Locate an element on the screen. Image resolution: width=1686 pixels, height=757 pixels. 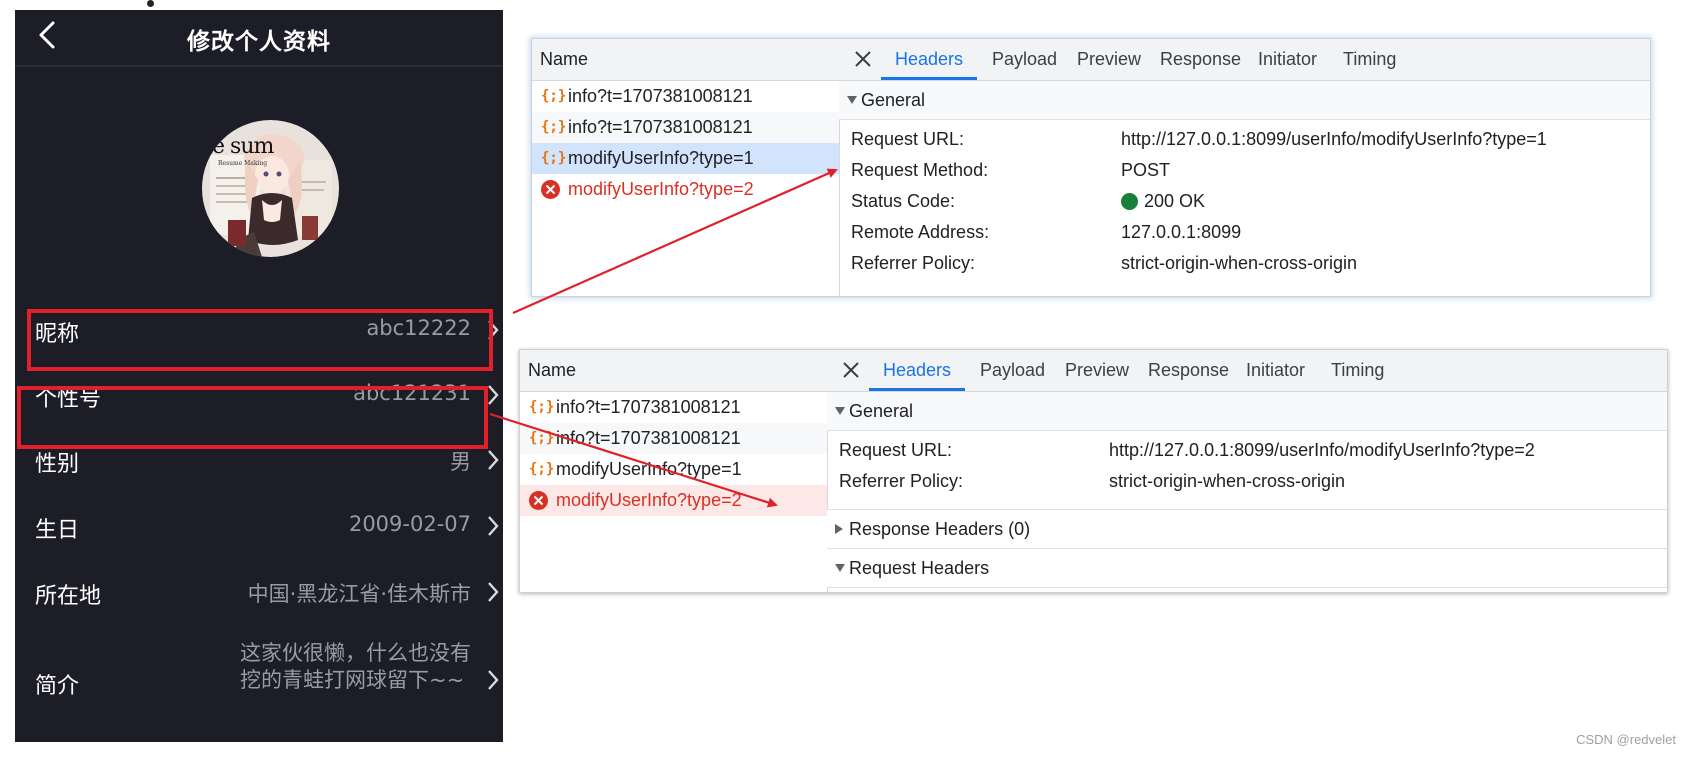
signature-id-row: 个性号 abc121231 is located at coordinates (259, 395).